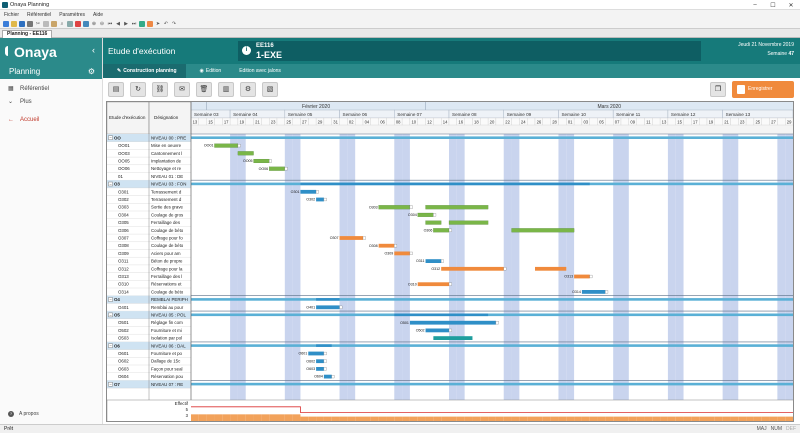 The width and height of the screenshot is (800, 433). What do you see at coordinates (123, 376) in the screenshot?
I see `row-code: O604` at bounding box center [123, 376].